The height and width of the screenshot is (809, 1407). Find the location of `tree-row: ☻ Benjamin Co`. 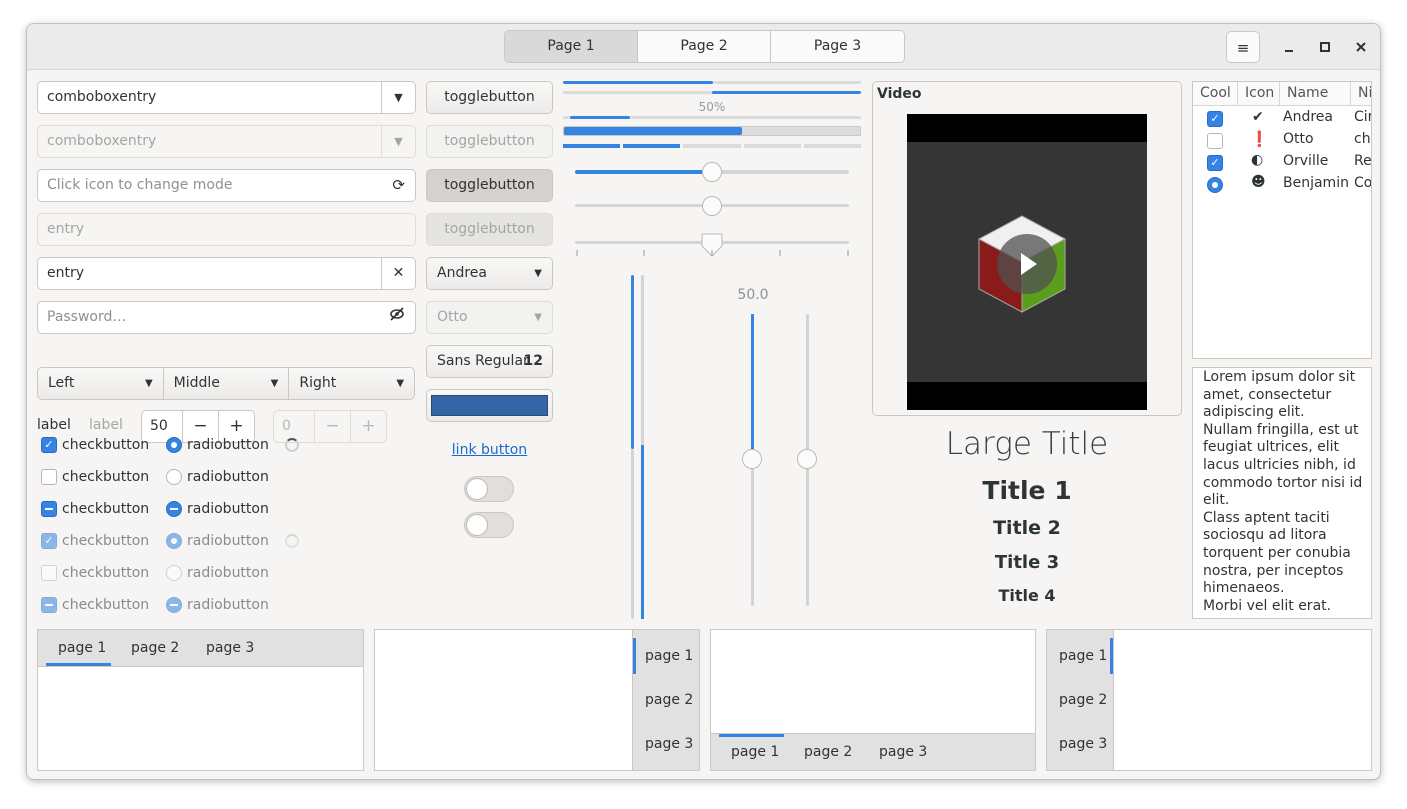

tree-row: ☻ Benjamin Co is located at coordinates (1282, 185).